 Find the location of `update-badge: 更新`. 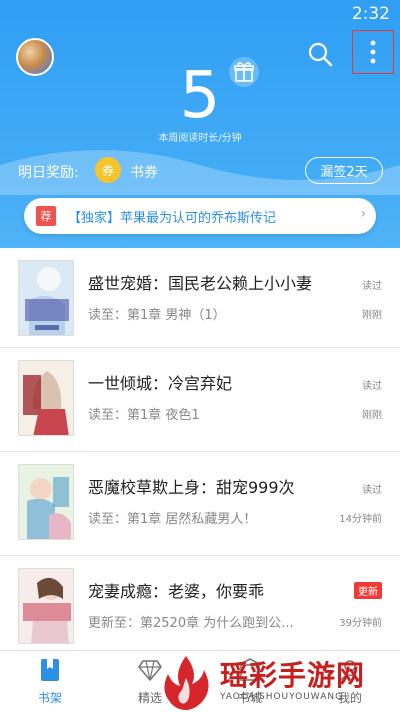

update-badge: 更新 is located at coordinates (368, 590).